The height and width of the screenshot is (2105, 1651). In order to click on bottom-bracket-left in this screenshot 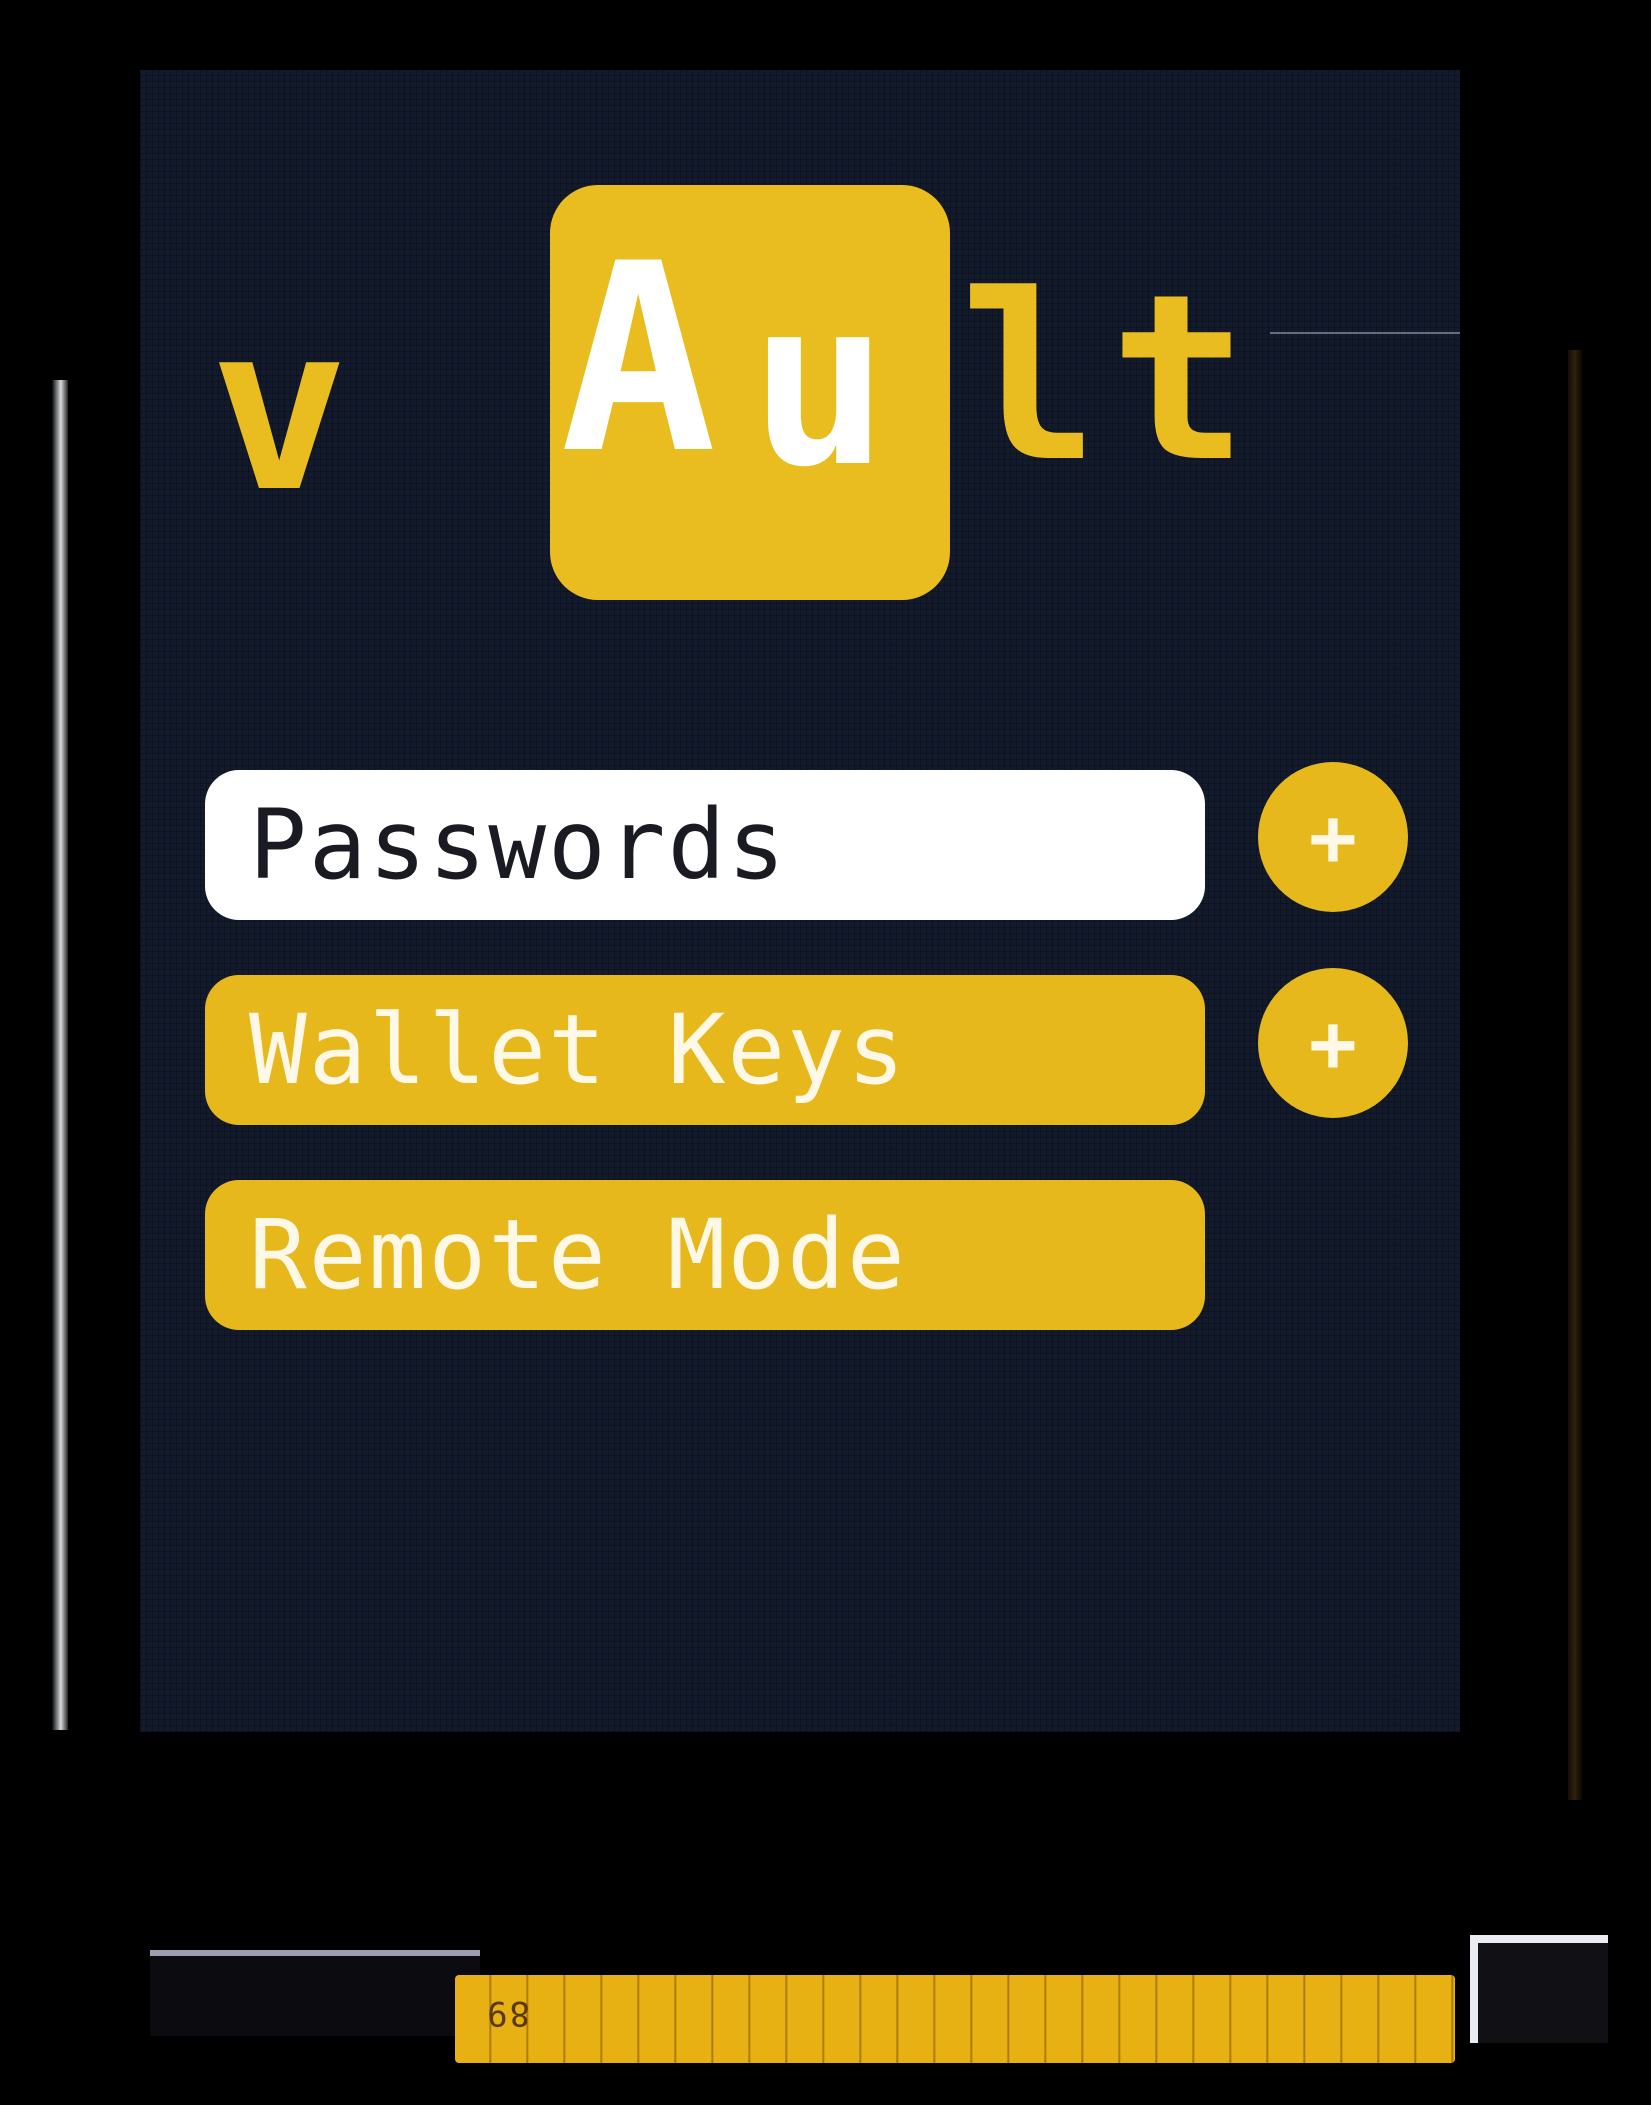, I will do `click(315, 1993)`.